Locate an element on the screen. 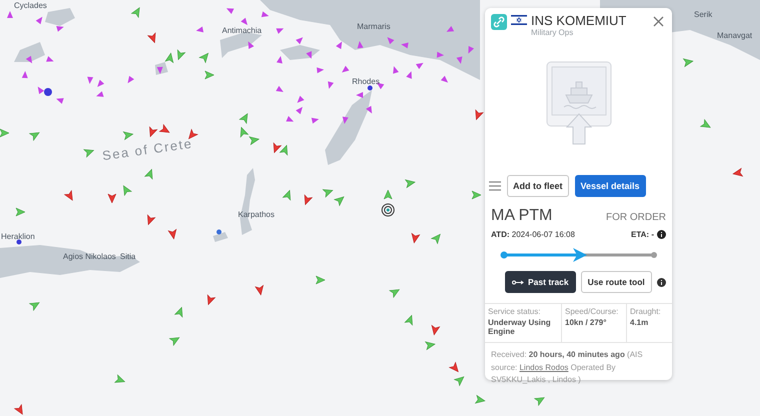 The image size is (760, 416). received-info-text: Received: 20 hours, 40 minutes ago (AIS source: Lindos Rodos Operated By SV5KKU_Lakis , Lindos ) is located at coordinates (567, 367).